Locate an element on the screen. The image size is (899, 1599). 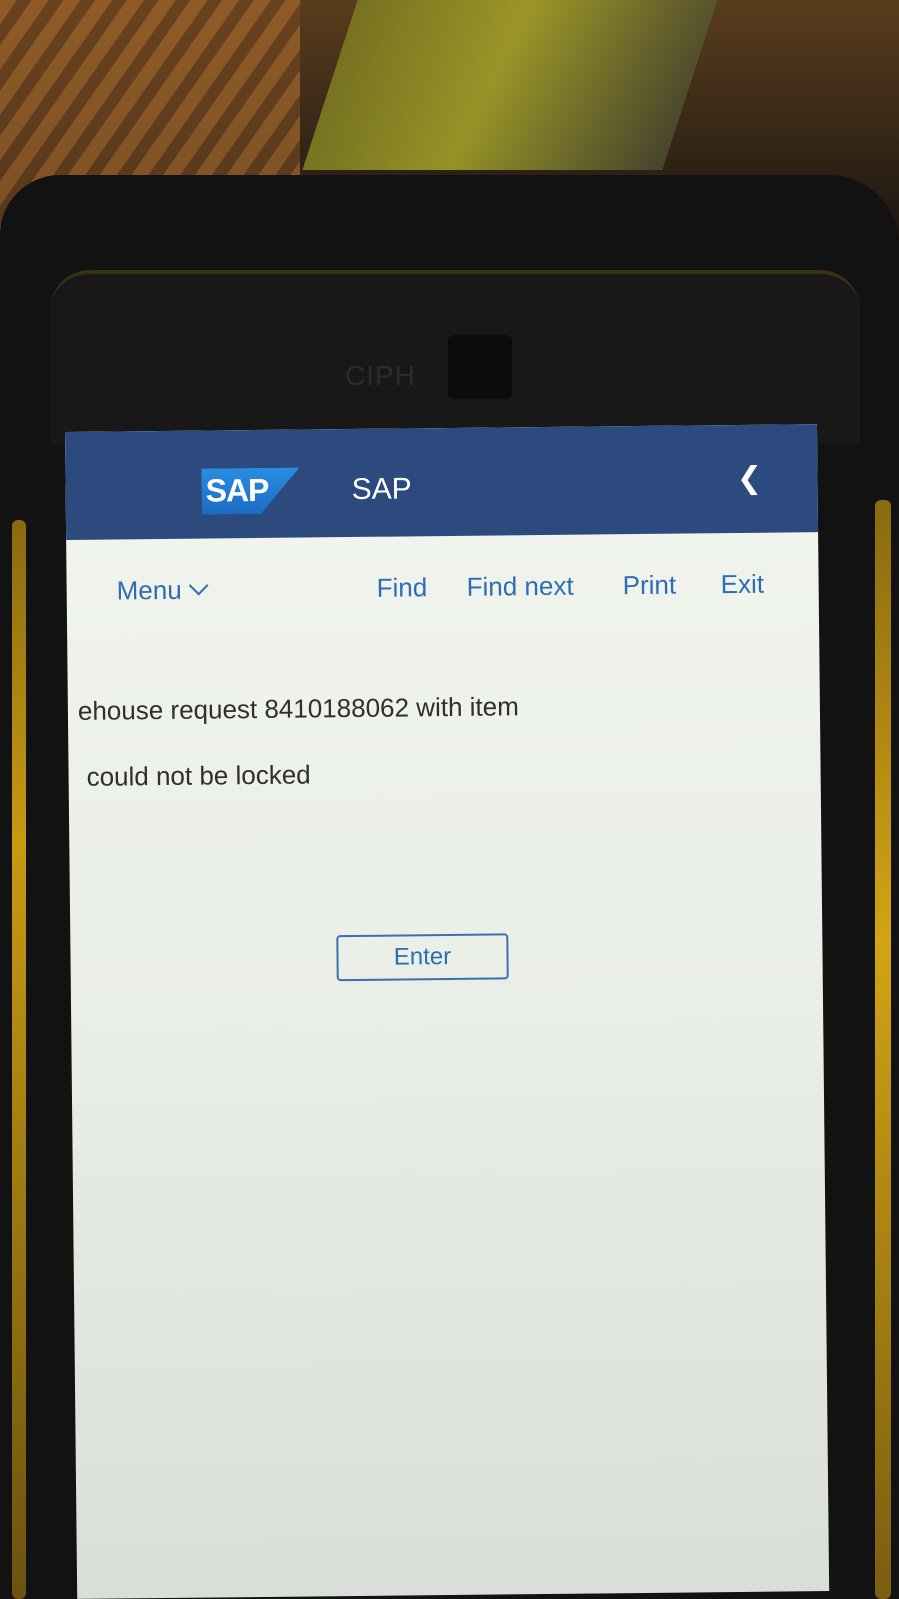
message-line-1: ehouse request 8410188062 with item is located at coordinates (298, 708).